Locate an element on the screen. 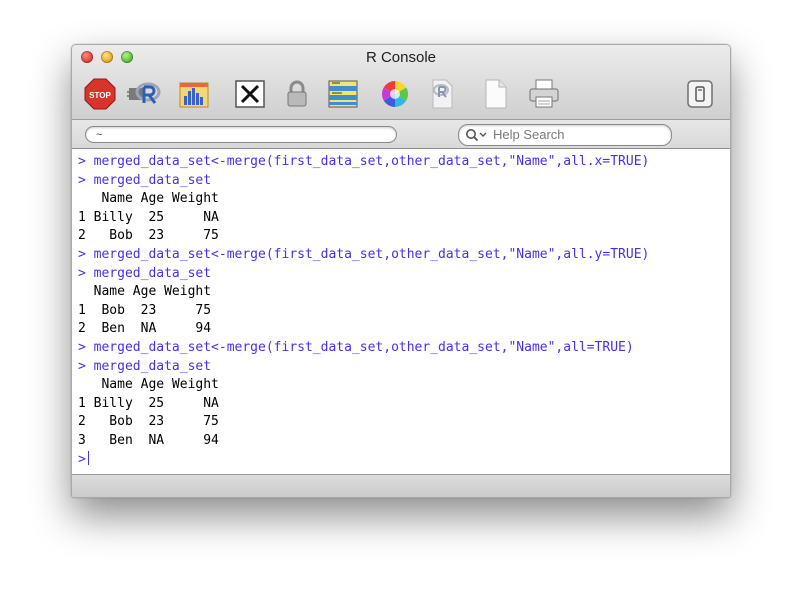  x11-button is located at coordinates (250, 94).